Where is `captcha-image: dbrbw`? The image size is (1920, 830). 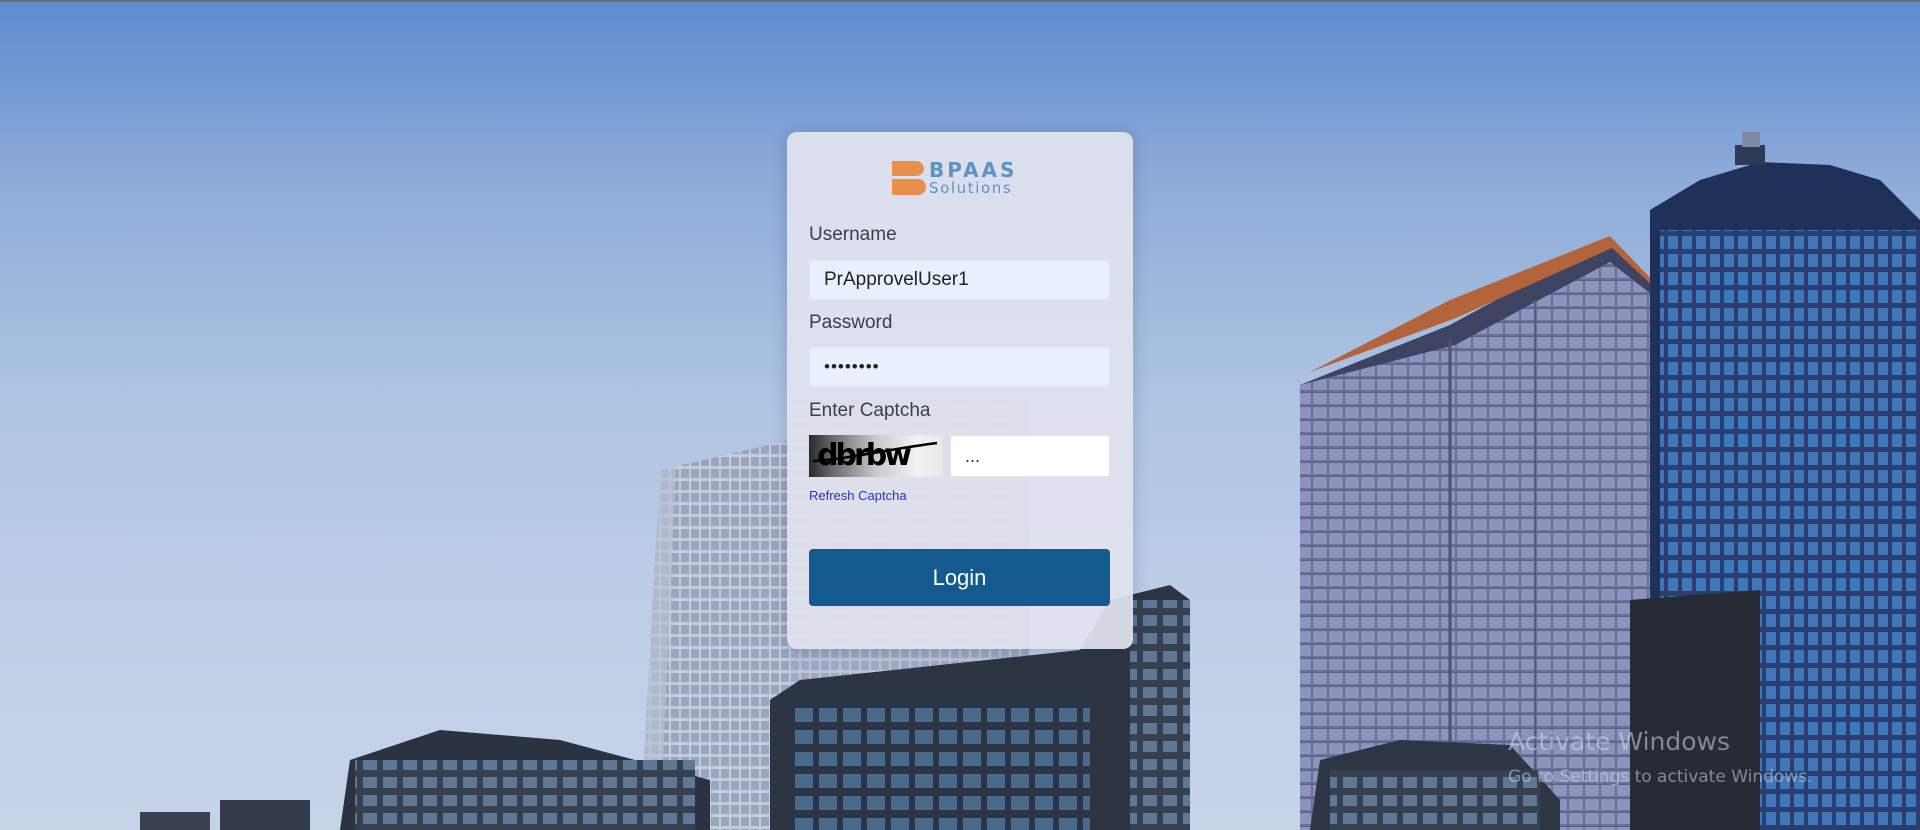
captcha-image: dbrbw is located at coordinates (876, 456).